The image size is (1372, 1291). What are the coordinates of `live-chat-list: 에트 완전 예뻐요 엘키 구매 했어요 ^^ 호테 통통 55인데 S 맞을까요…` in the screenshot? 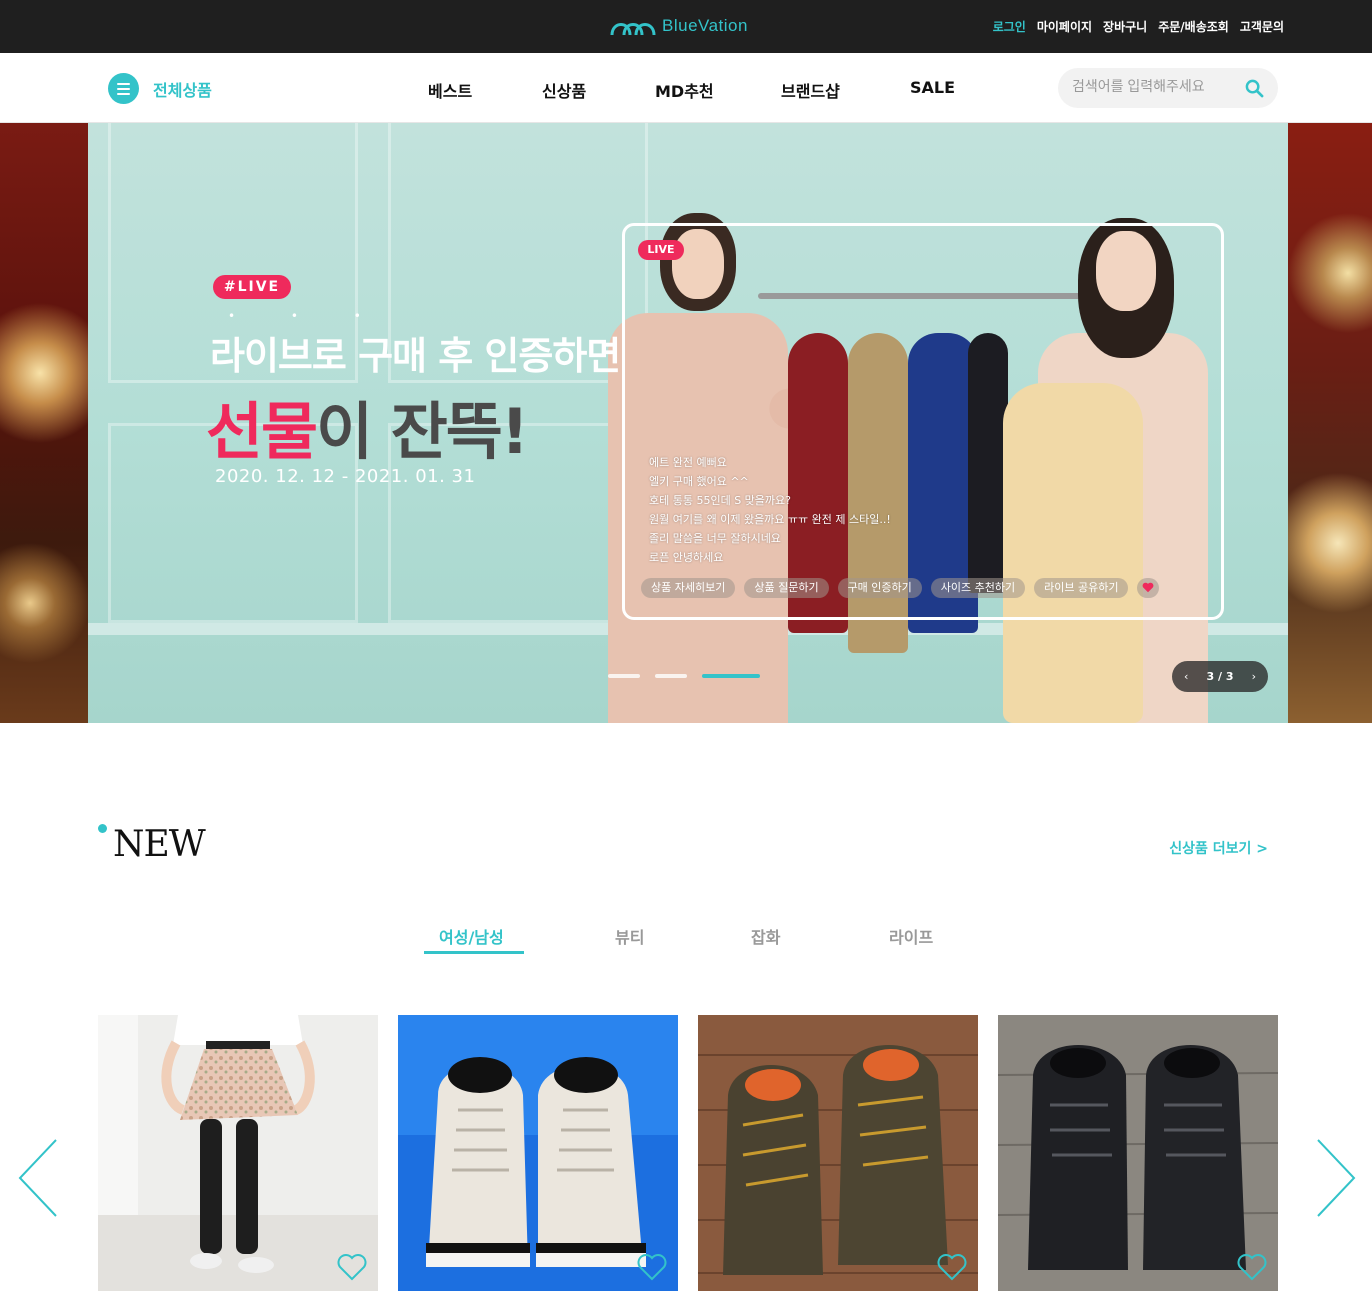 It's located at (770, 510).